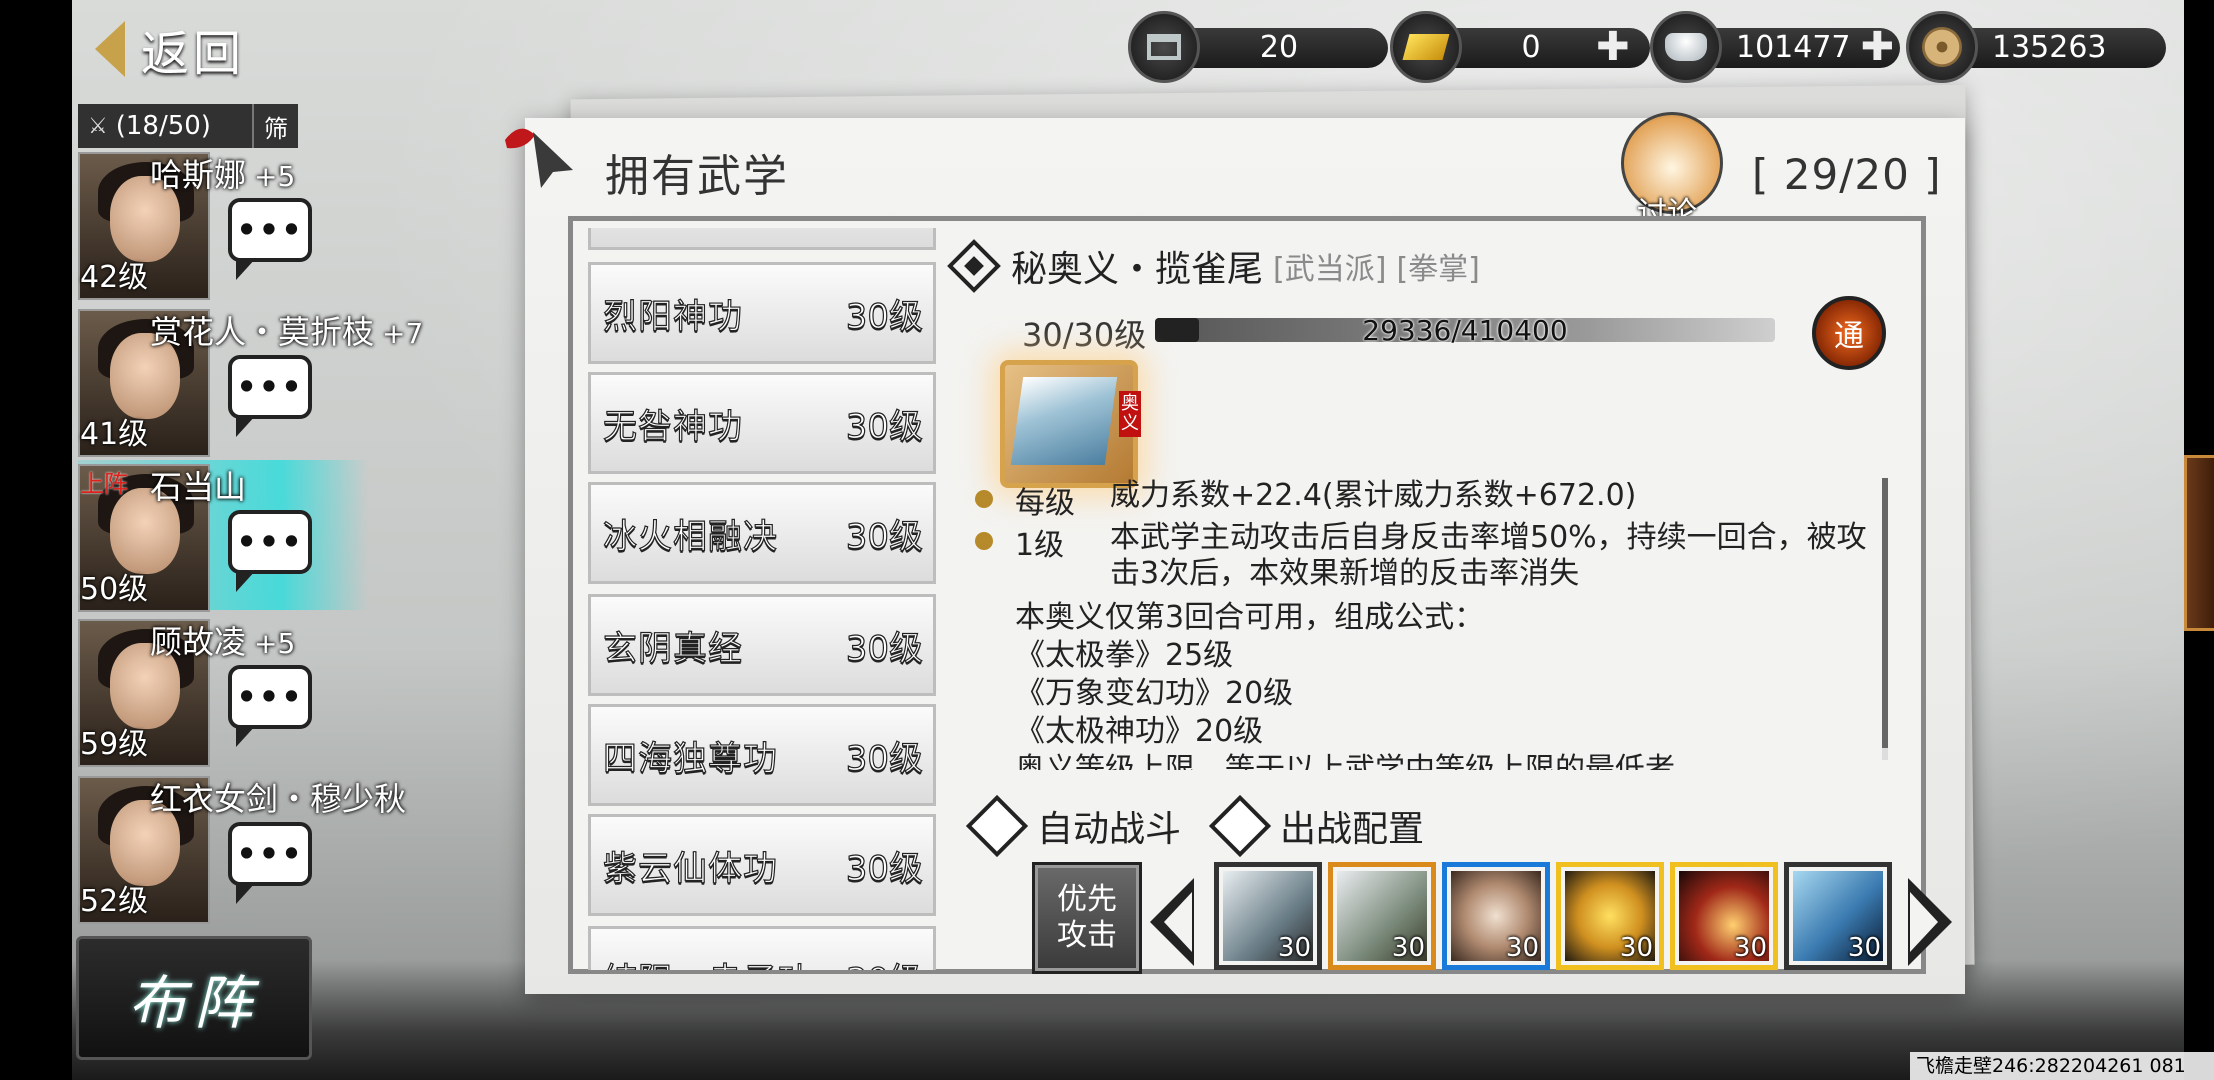 This screenshot has width=2214, height=1080. What do you see at coordinates (1279, 47) in the screenshot?
I see `resource-value: 20` at bounding box center [1279, 47].